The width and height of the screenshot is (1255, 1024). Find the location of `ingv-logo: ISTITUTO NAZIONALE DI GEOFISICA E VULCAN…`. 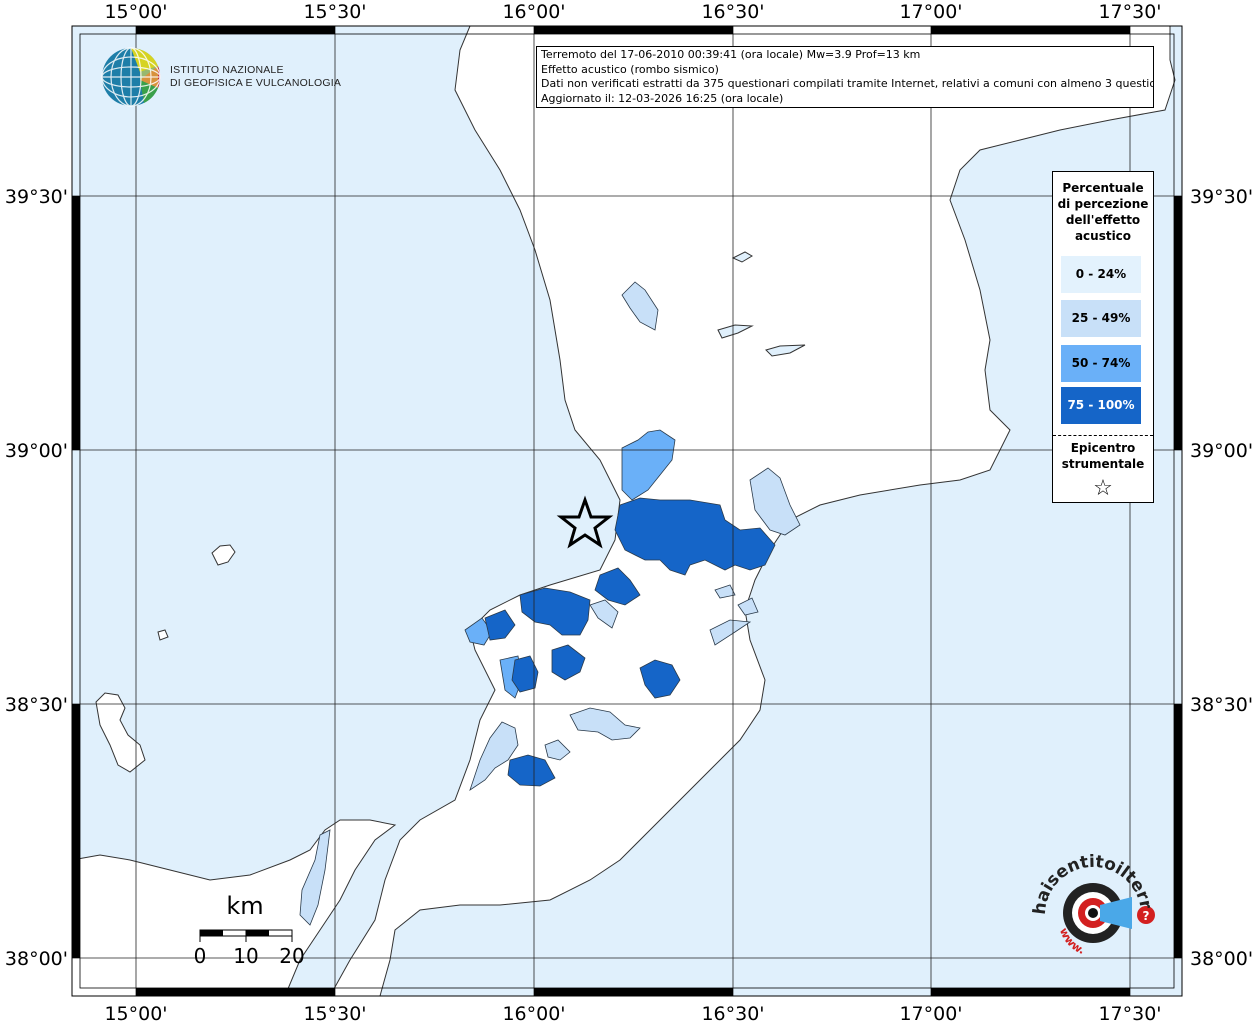

ingv-logo: ISTITUTO NAZIONALE DI GEOFISICA E VULCAN… is located at coordinates (220, 79).